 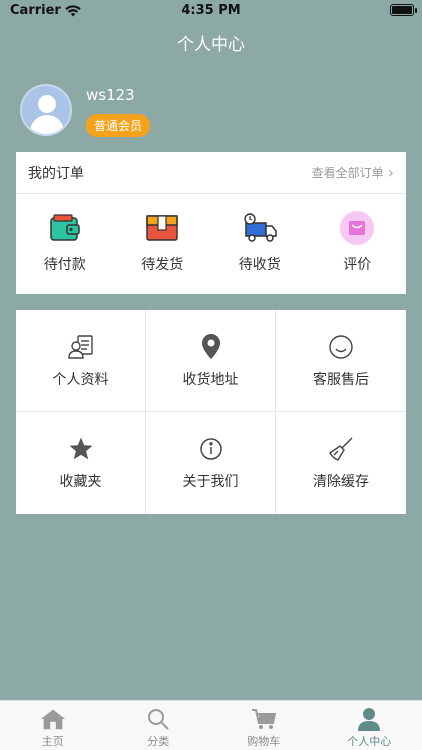 I want to click on tab-label: 分类, so click(x=158, y=741).